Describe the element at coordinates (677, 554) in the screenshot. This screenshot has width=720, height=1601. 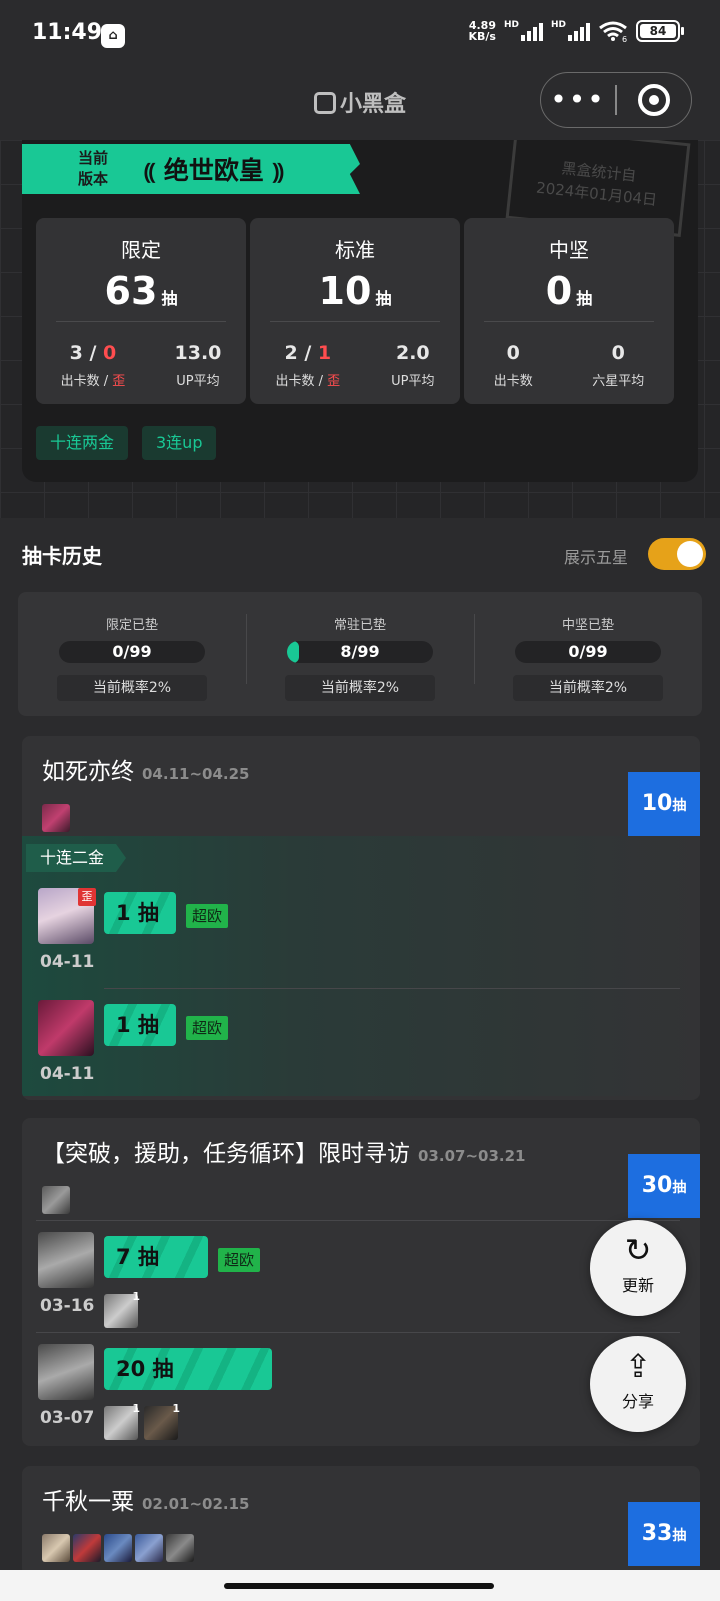
I see `show-five-star-toggle` at that location.